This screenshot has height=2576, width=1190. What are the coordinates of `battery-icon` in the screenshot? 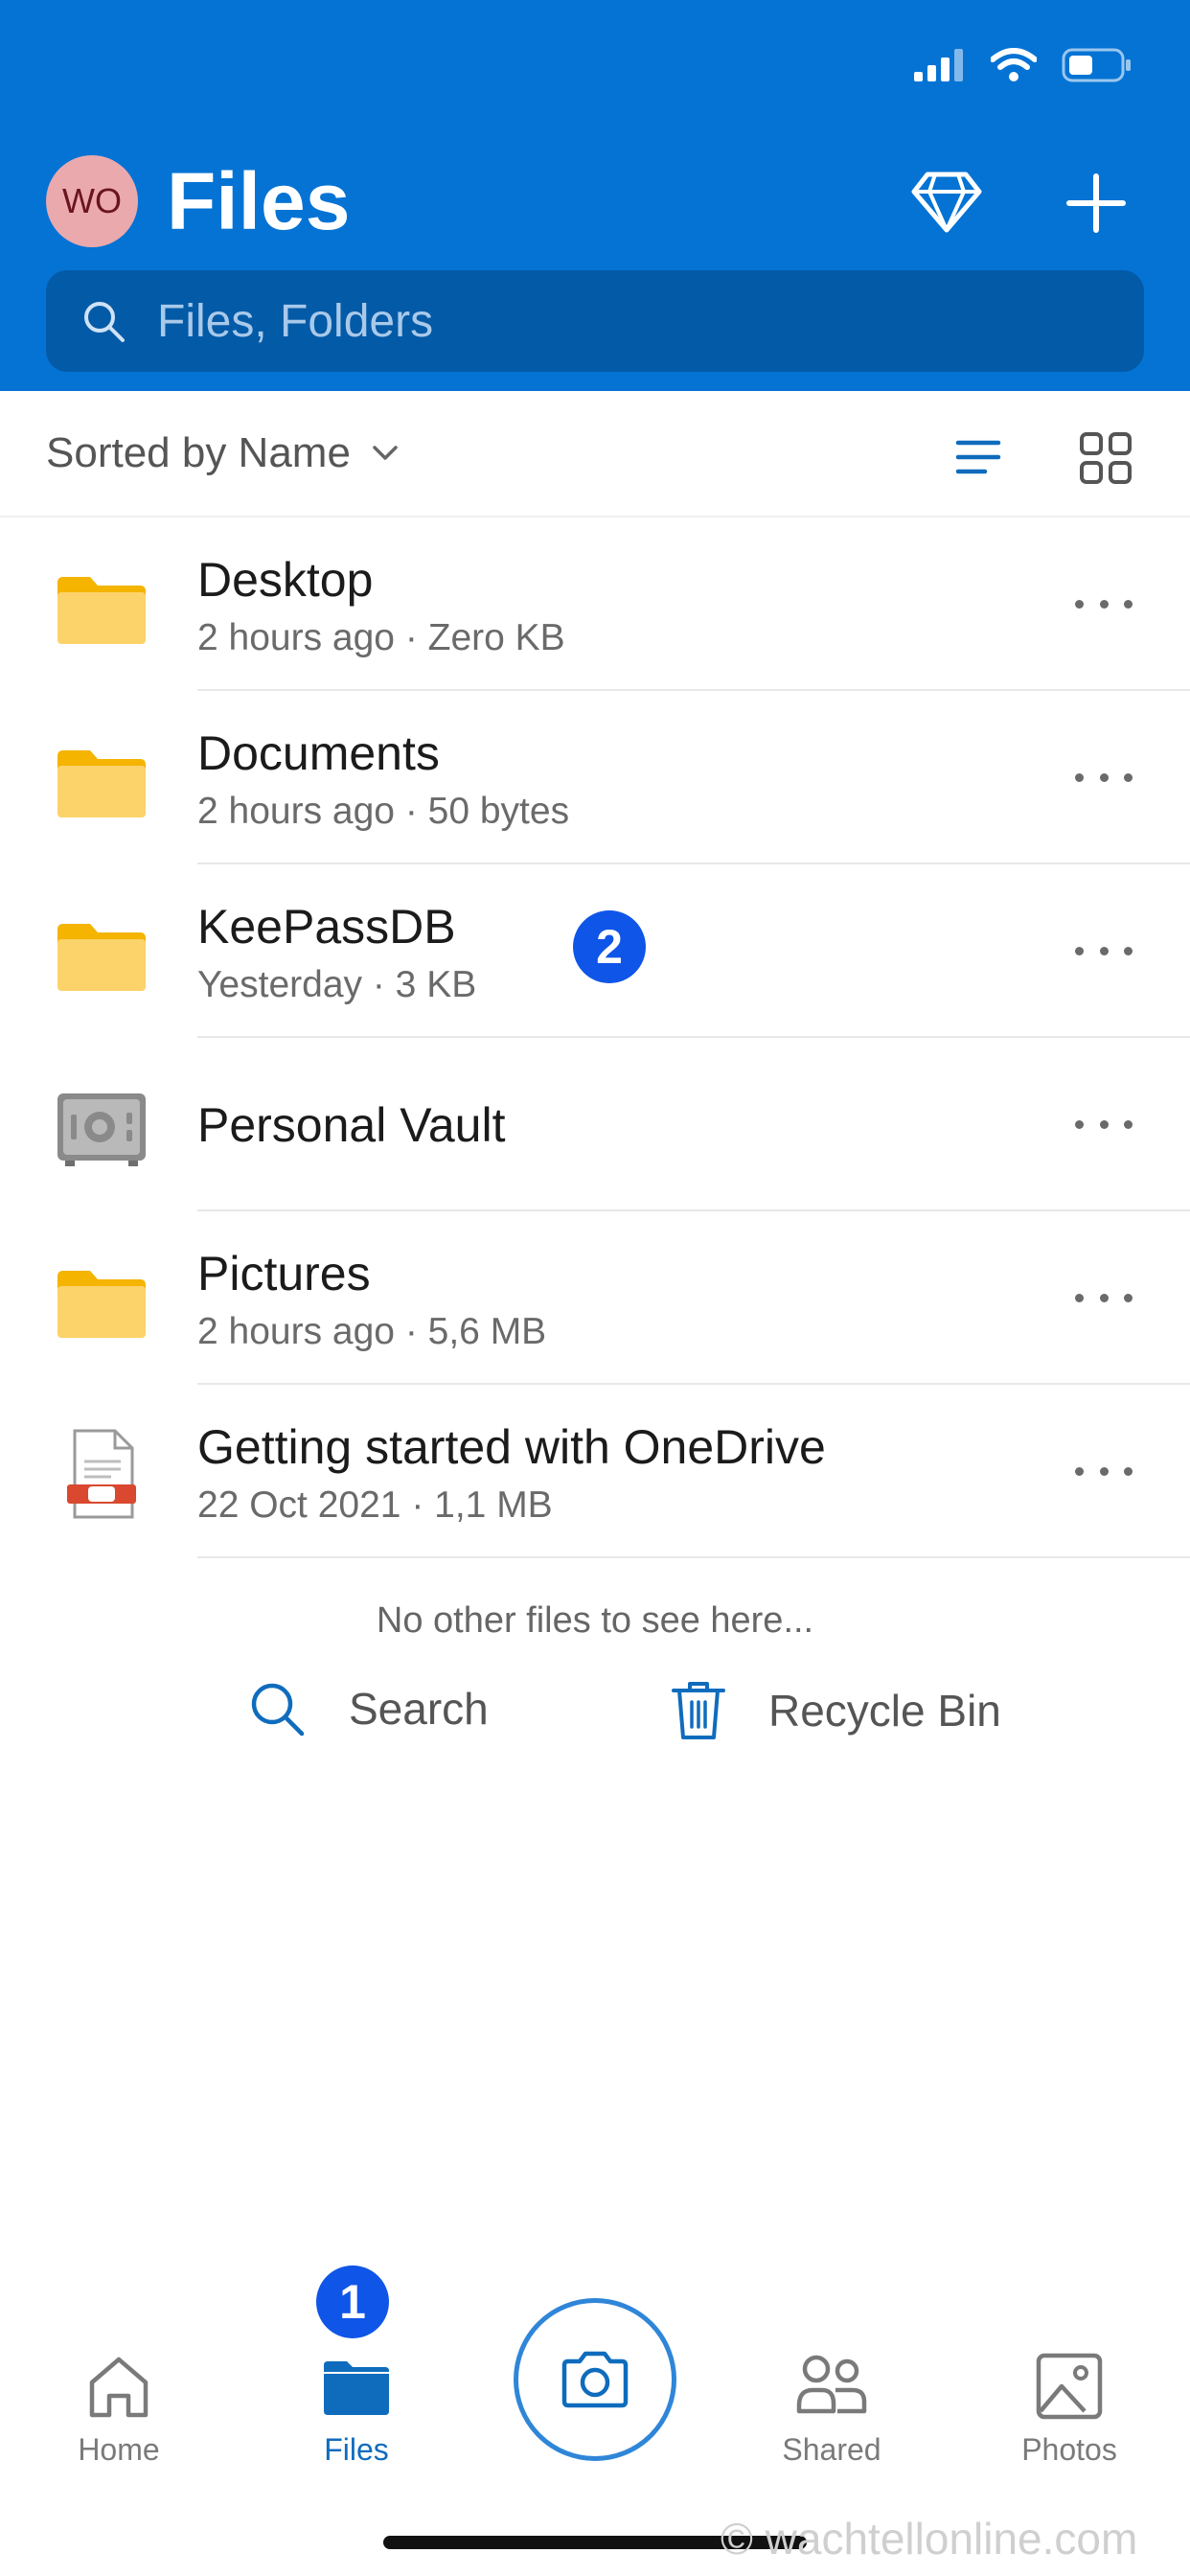 It's located at (1097, 65).